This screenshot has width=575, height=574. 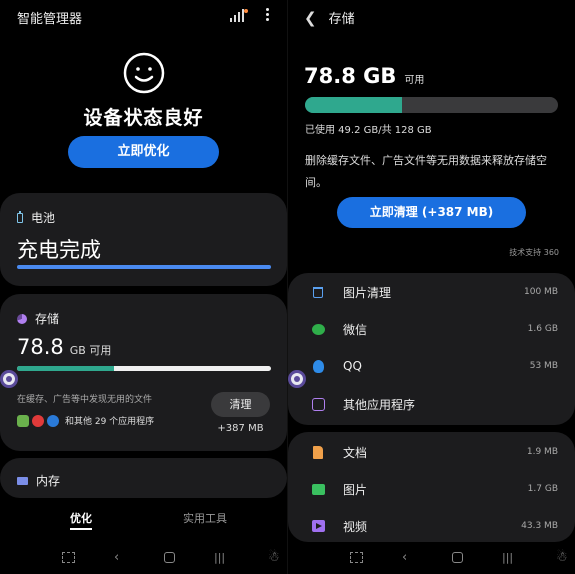 I want to click on storage-available-unit: 可用, so click(x=414, y=80).